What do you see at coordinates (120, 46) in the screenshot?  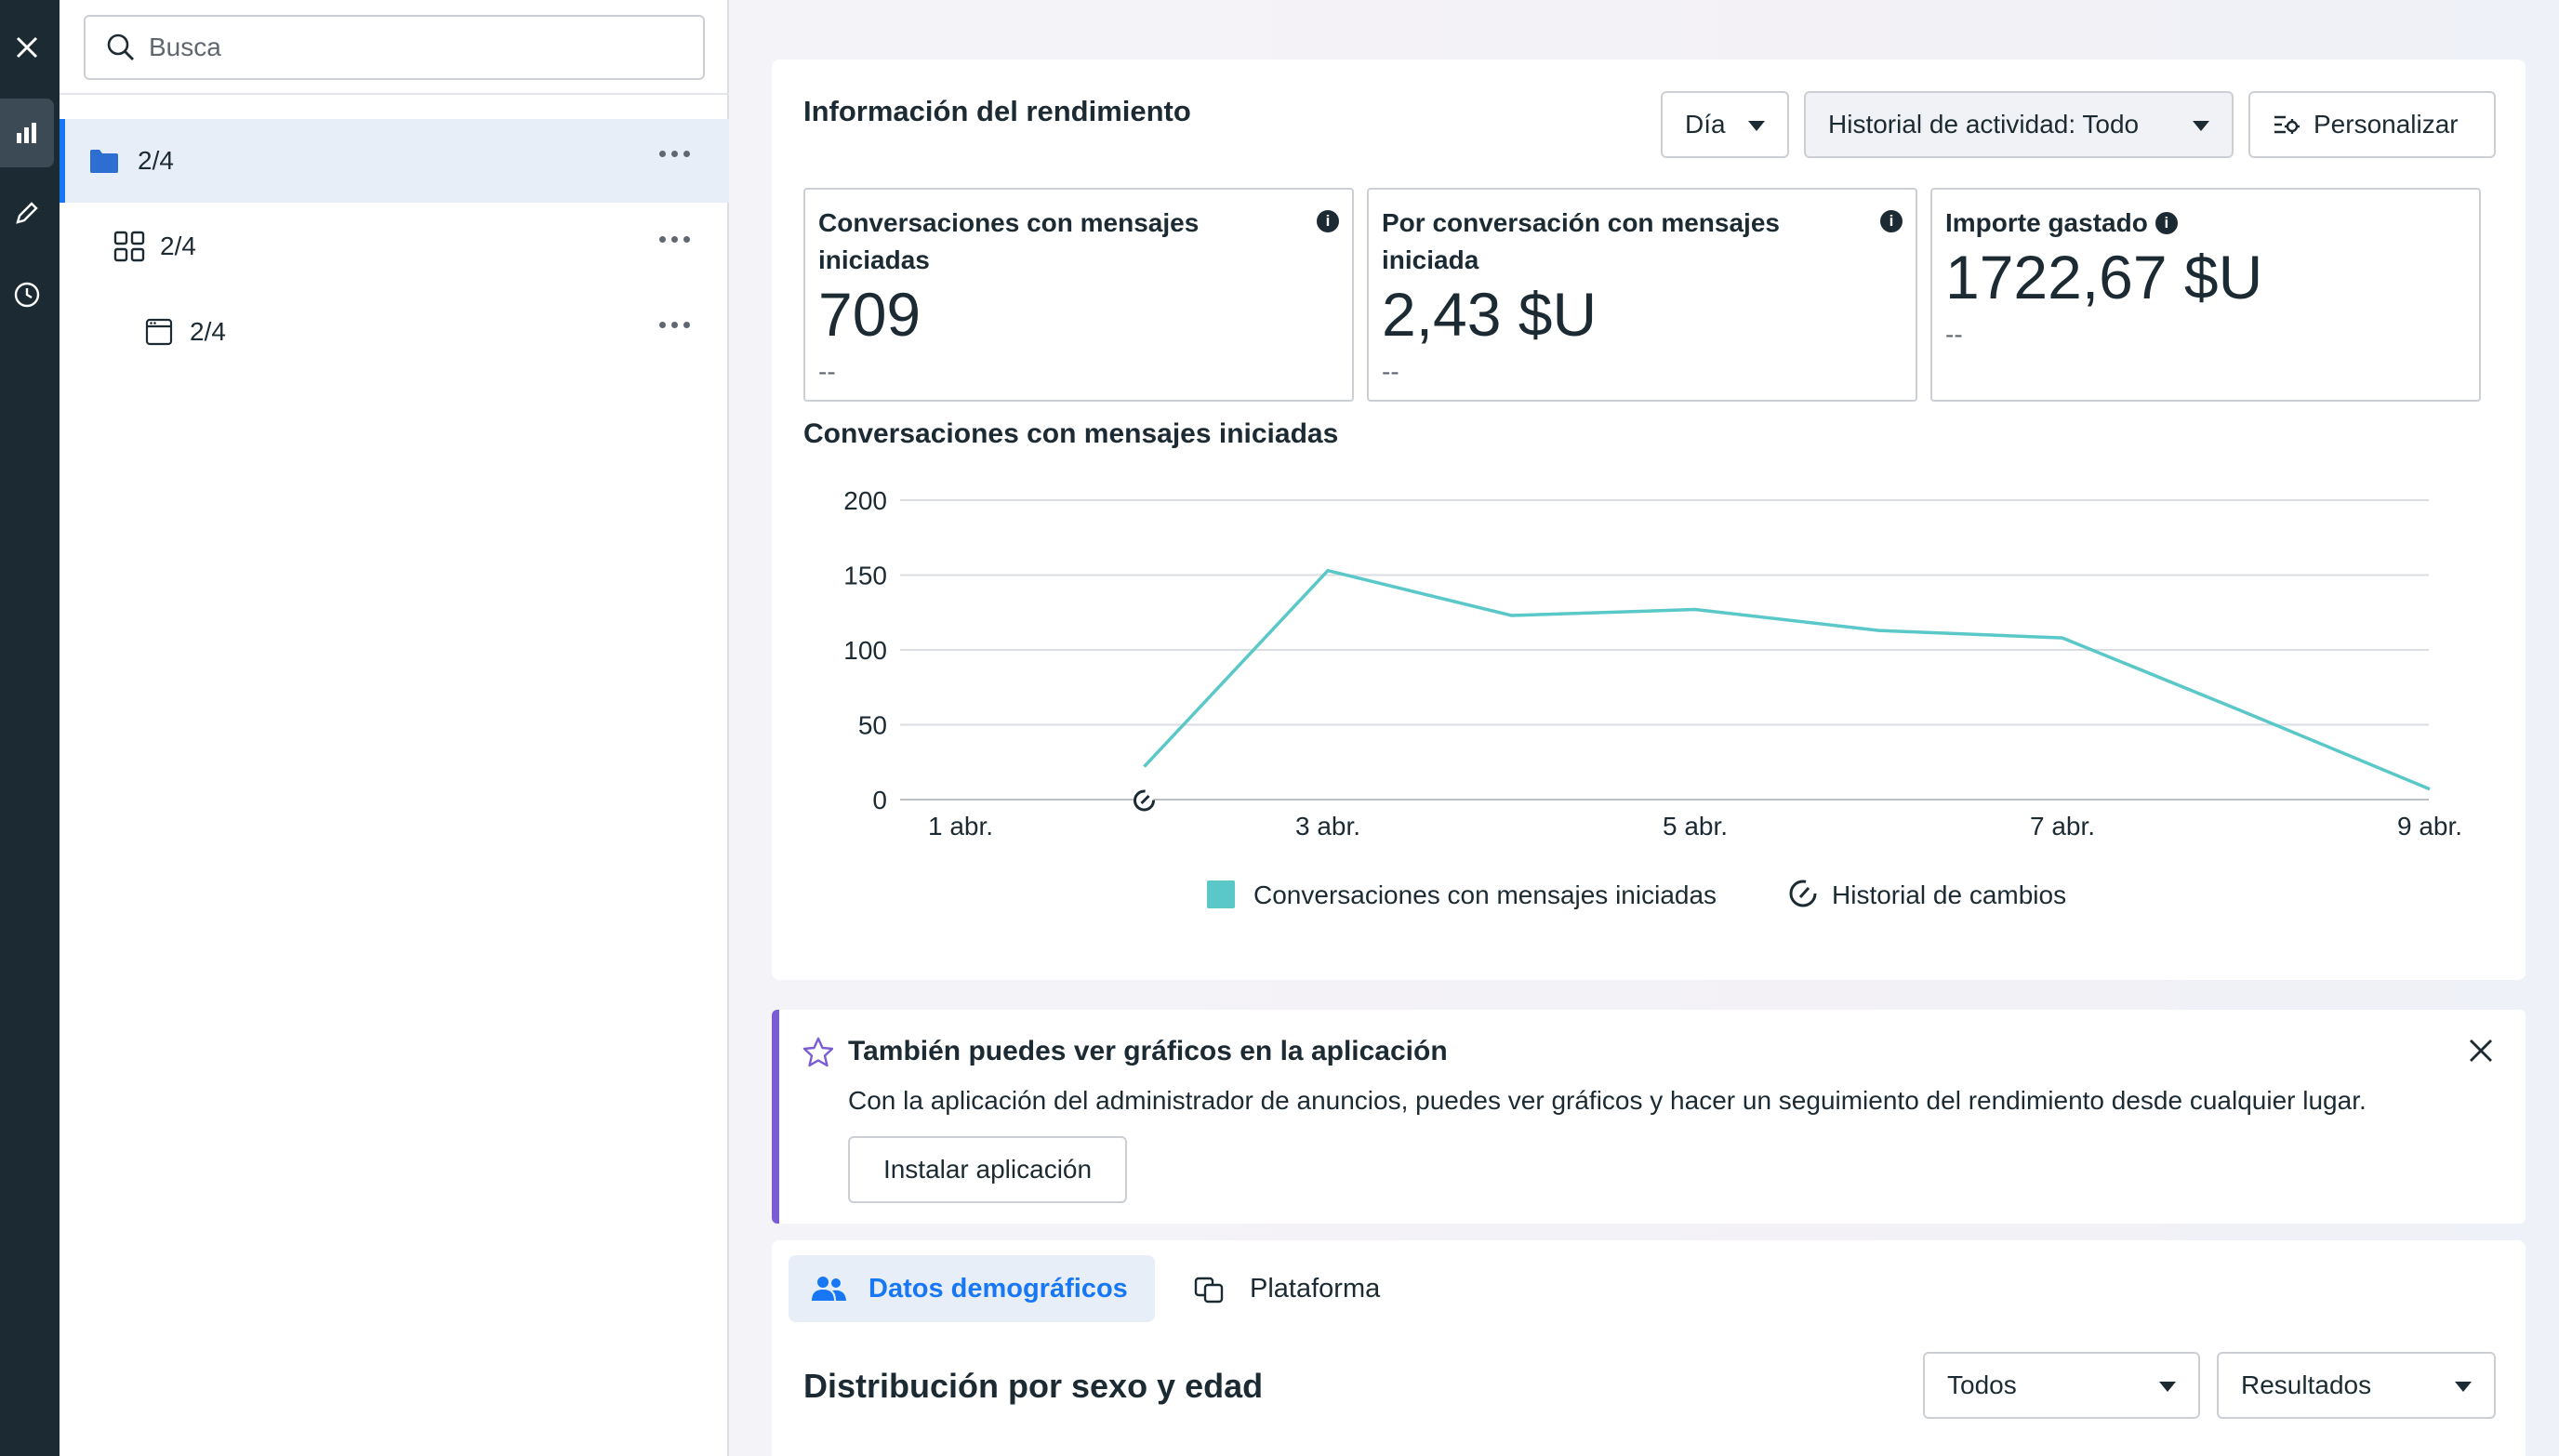 I see `search-icon` at bounding box center [120, 46].